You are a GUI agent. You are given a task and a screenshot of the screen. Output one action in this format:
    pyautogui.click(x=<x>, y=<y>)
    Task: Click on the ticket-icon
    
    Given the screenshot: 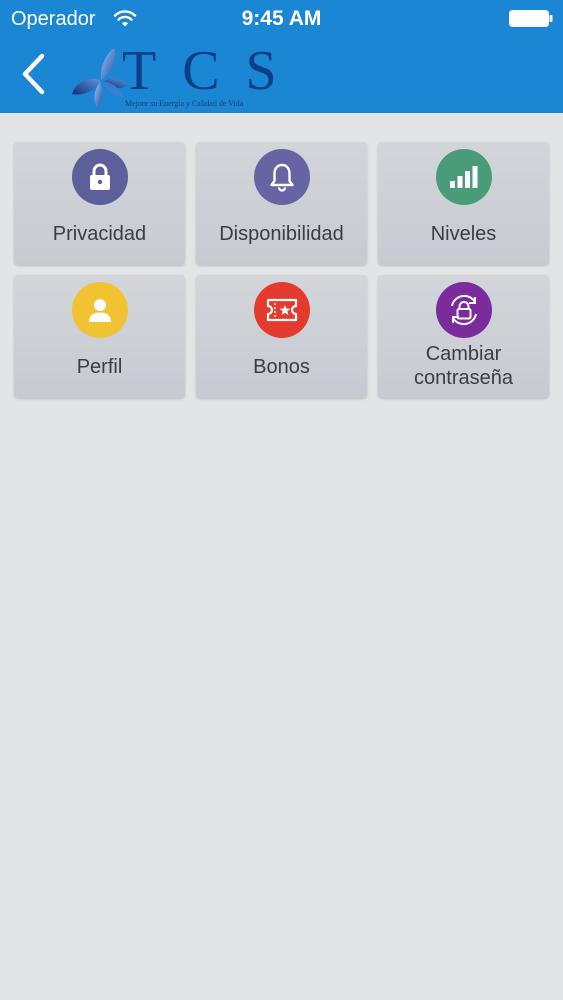 What is the action you would take?
    pyautogui.click(x=281, y=310)
    